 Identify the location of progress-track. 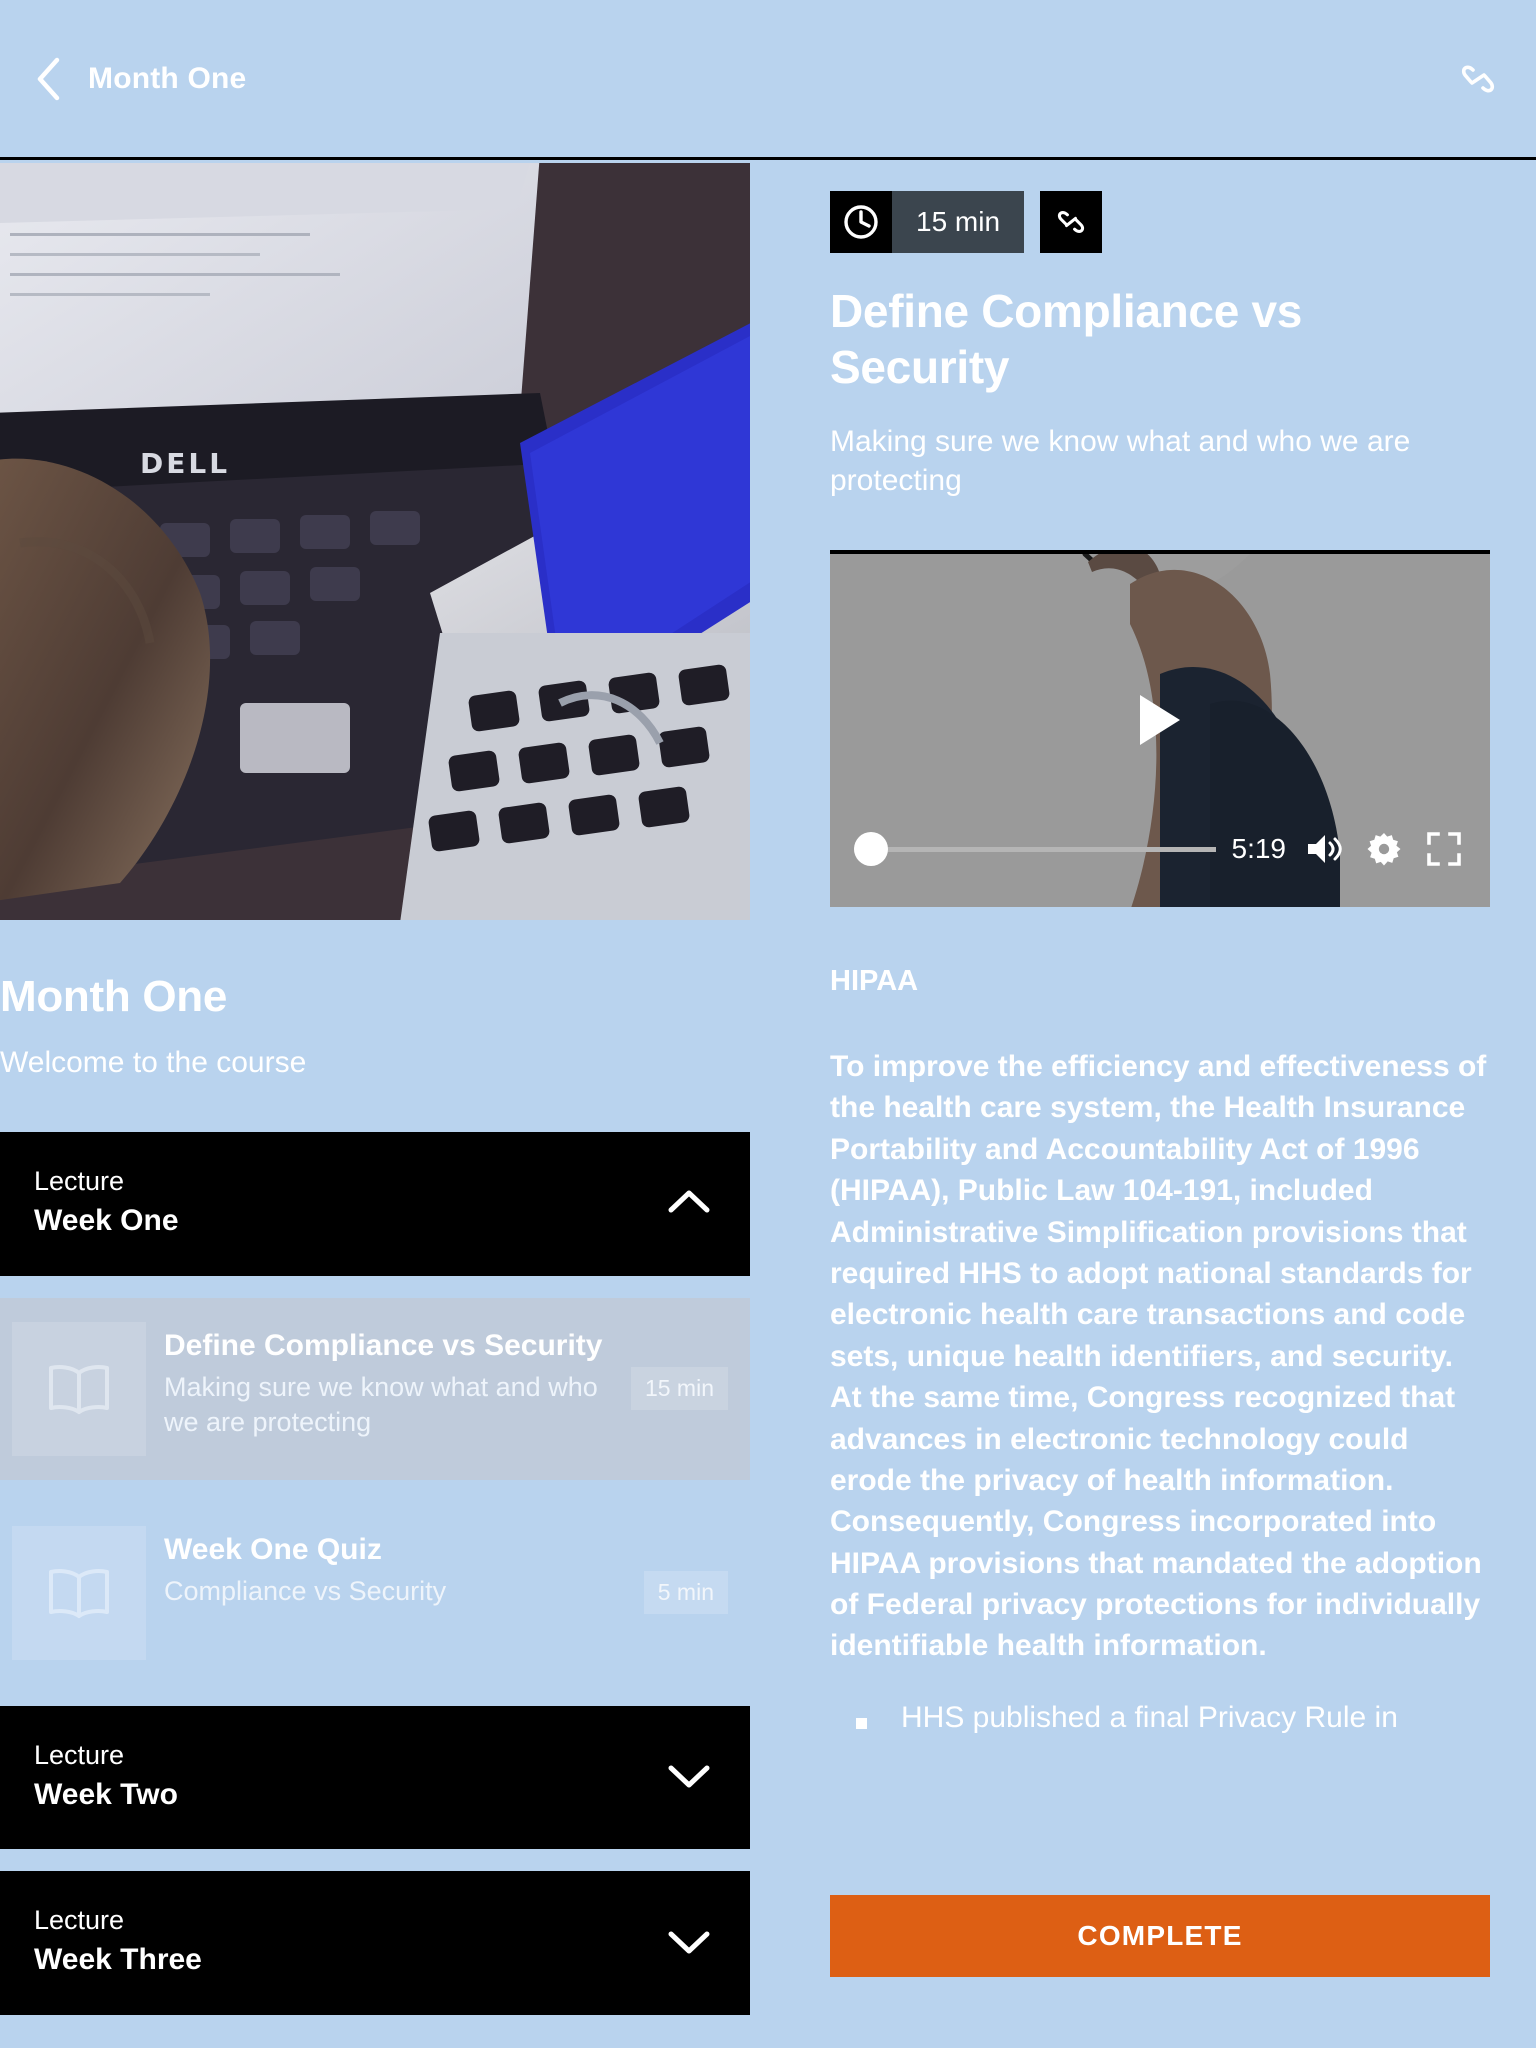
(1035, 849).